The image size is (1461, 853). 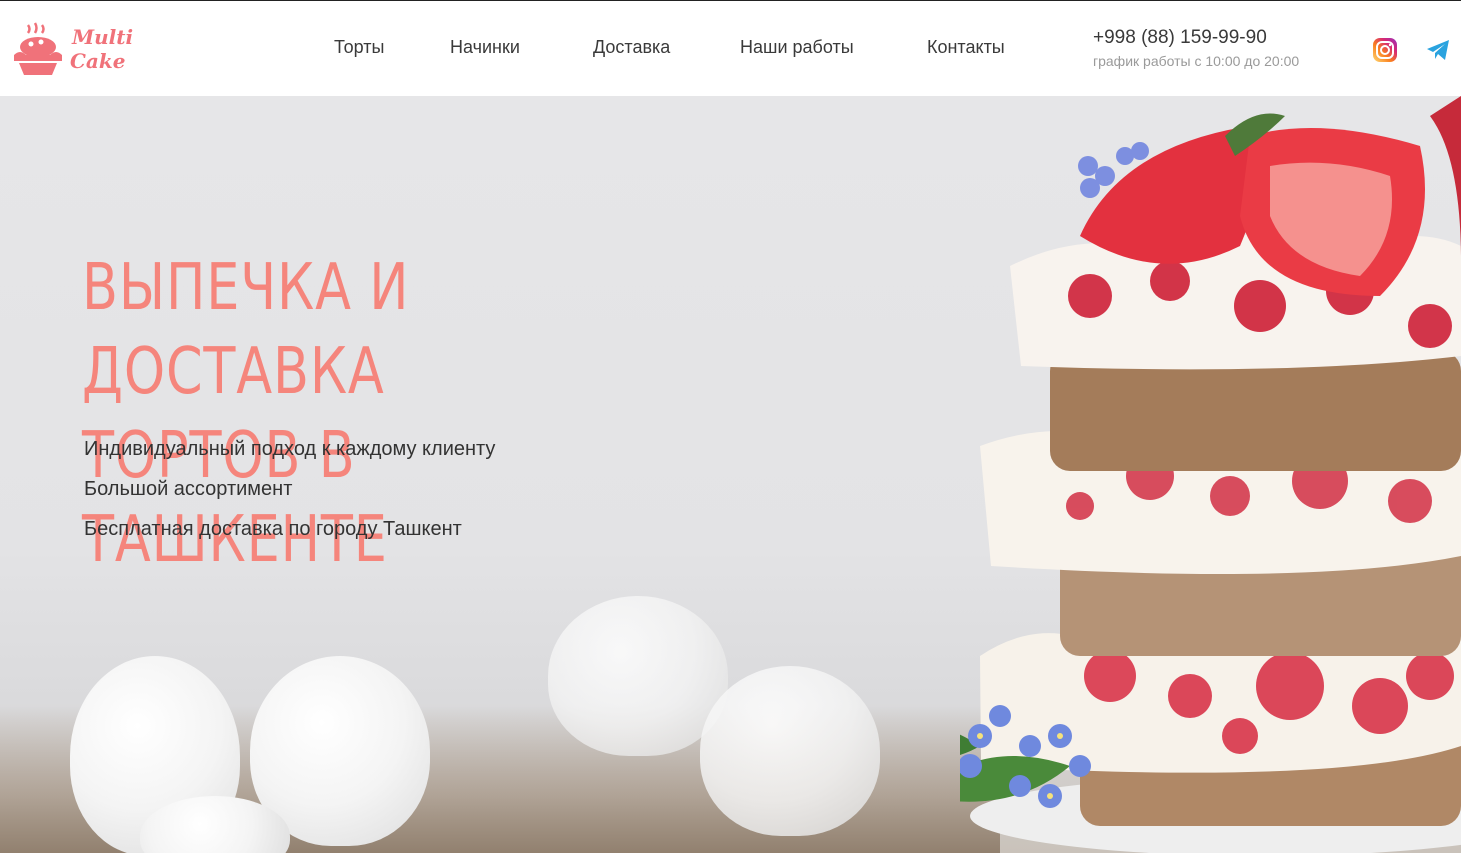 What do you see at coordinates (631, 47) in the screenshot?
I see `nav-item-delivery: Доставка` at bounding box center [631, 47].